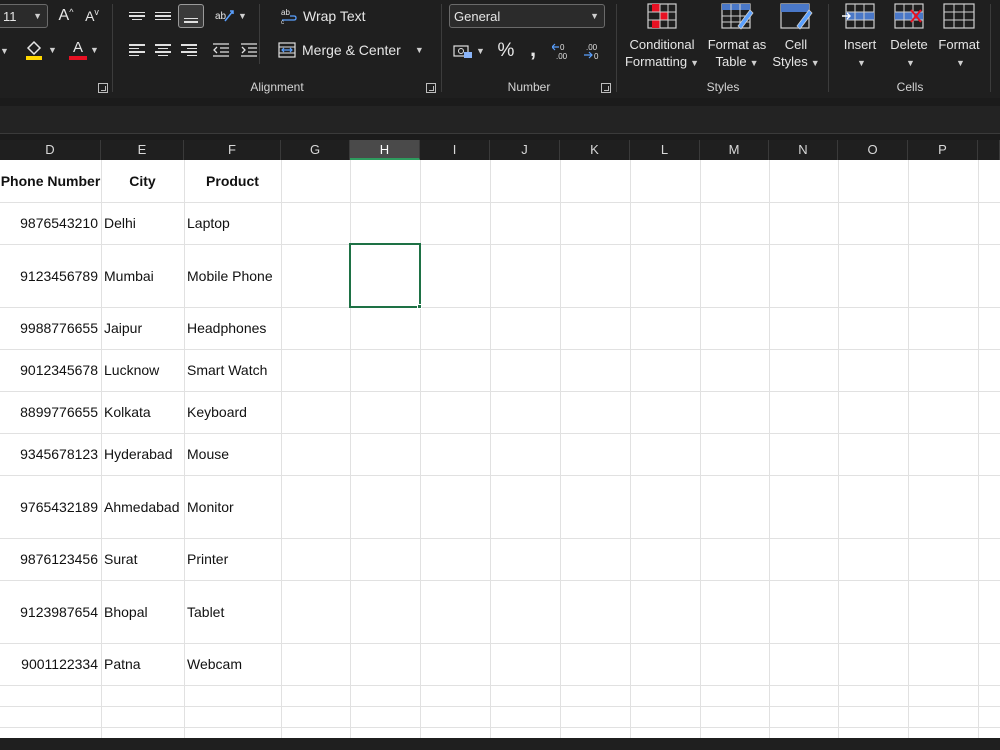 This screenshot has width=1000, height=750. Describe the element at coordinates (163, 16) in the screenshot. I see `middle-align-button` at that location.